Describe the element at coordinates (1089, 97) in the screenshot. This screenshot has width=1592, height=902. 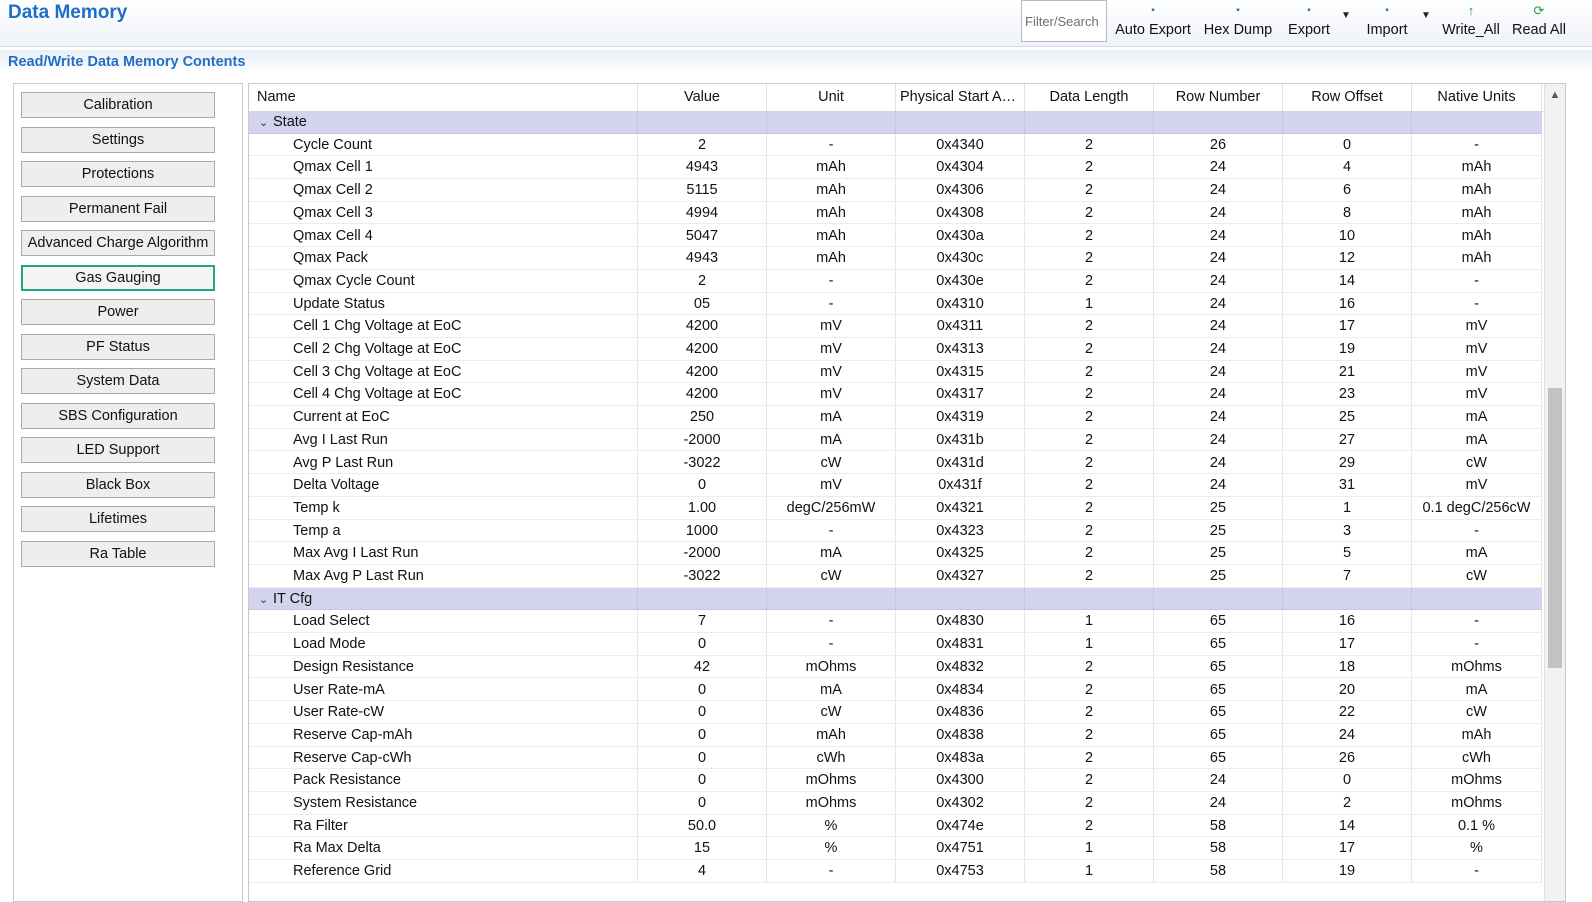
I see `column-header-data-length: Data Length` at that location.